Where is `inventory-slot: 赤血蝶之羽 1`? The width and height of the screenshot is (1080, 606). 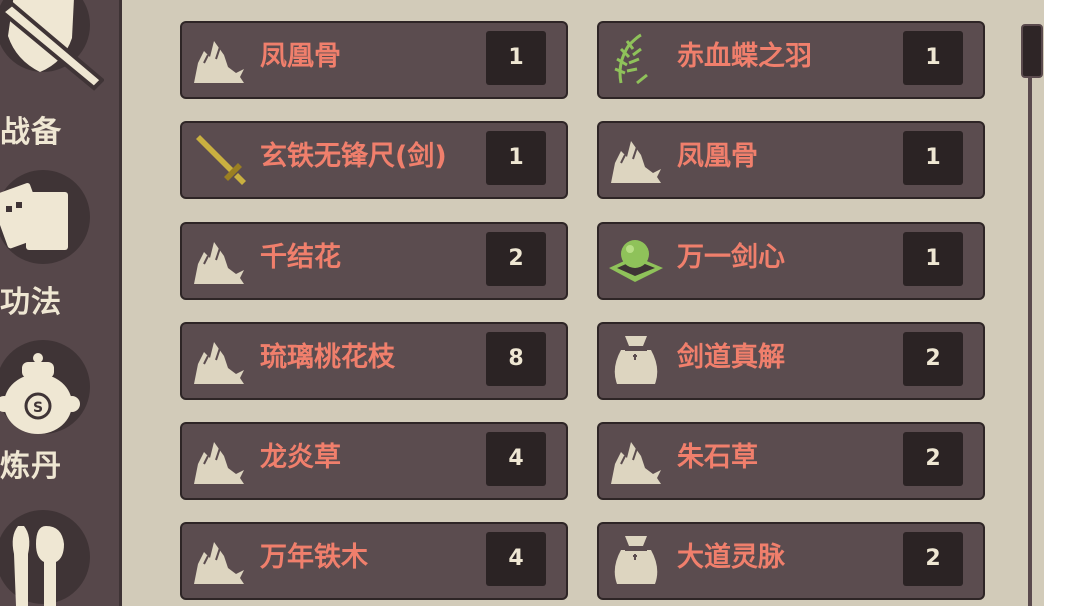
inventory-slot: 赤血蝶之羽 1 is located at coordinates (791, 60).